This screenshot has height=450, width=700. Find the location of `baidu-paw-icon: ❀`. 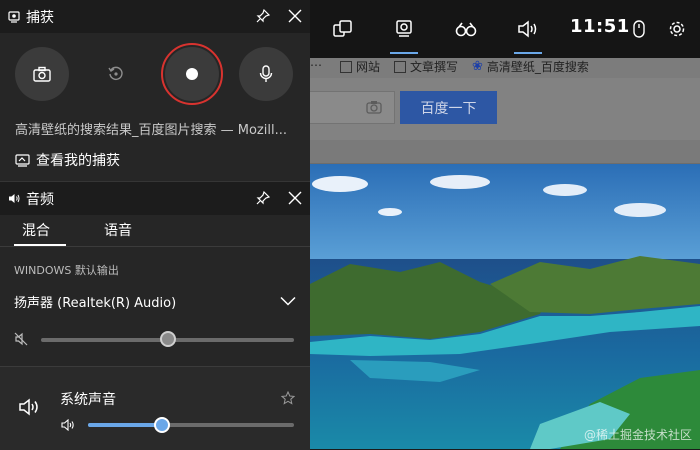

baidu-paw-icon: ❀ is located at coordinates (477, 66).